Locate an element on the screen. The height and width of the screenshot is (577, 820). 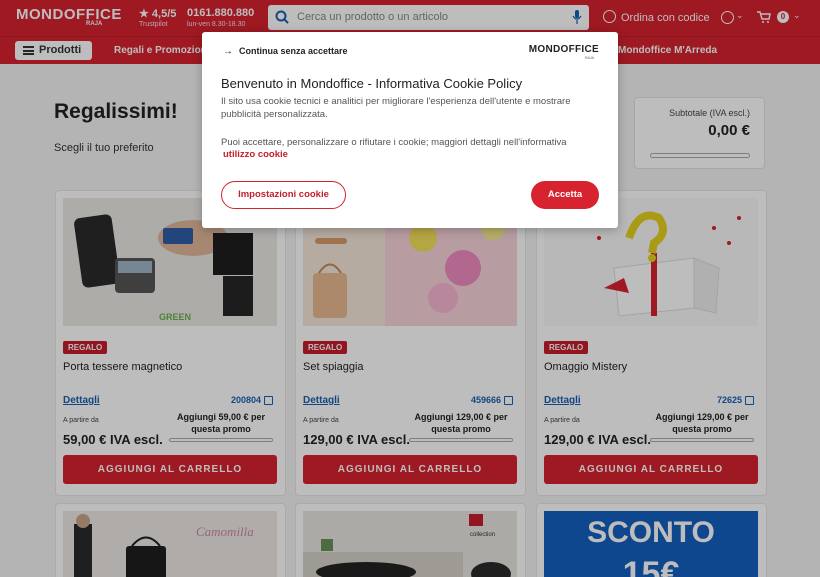
cookie-settings-button: Impostazioni cookie is located at coordinates (283, 195).